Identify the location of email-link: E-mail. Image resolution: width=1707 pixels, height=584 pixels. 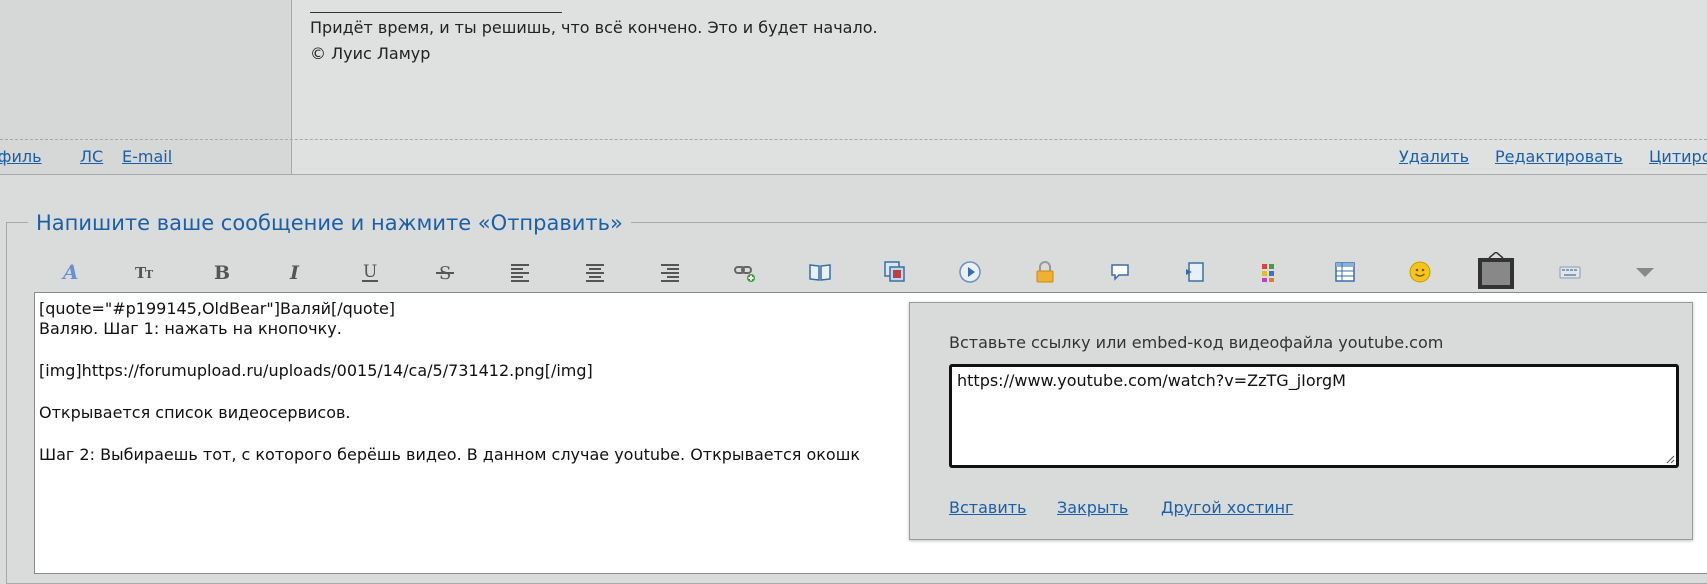
(147, 157).